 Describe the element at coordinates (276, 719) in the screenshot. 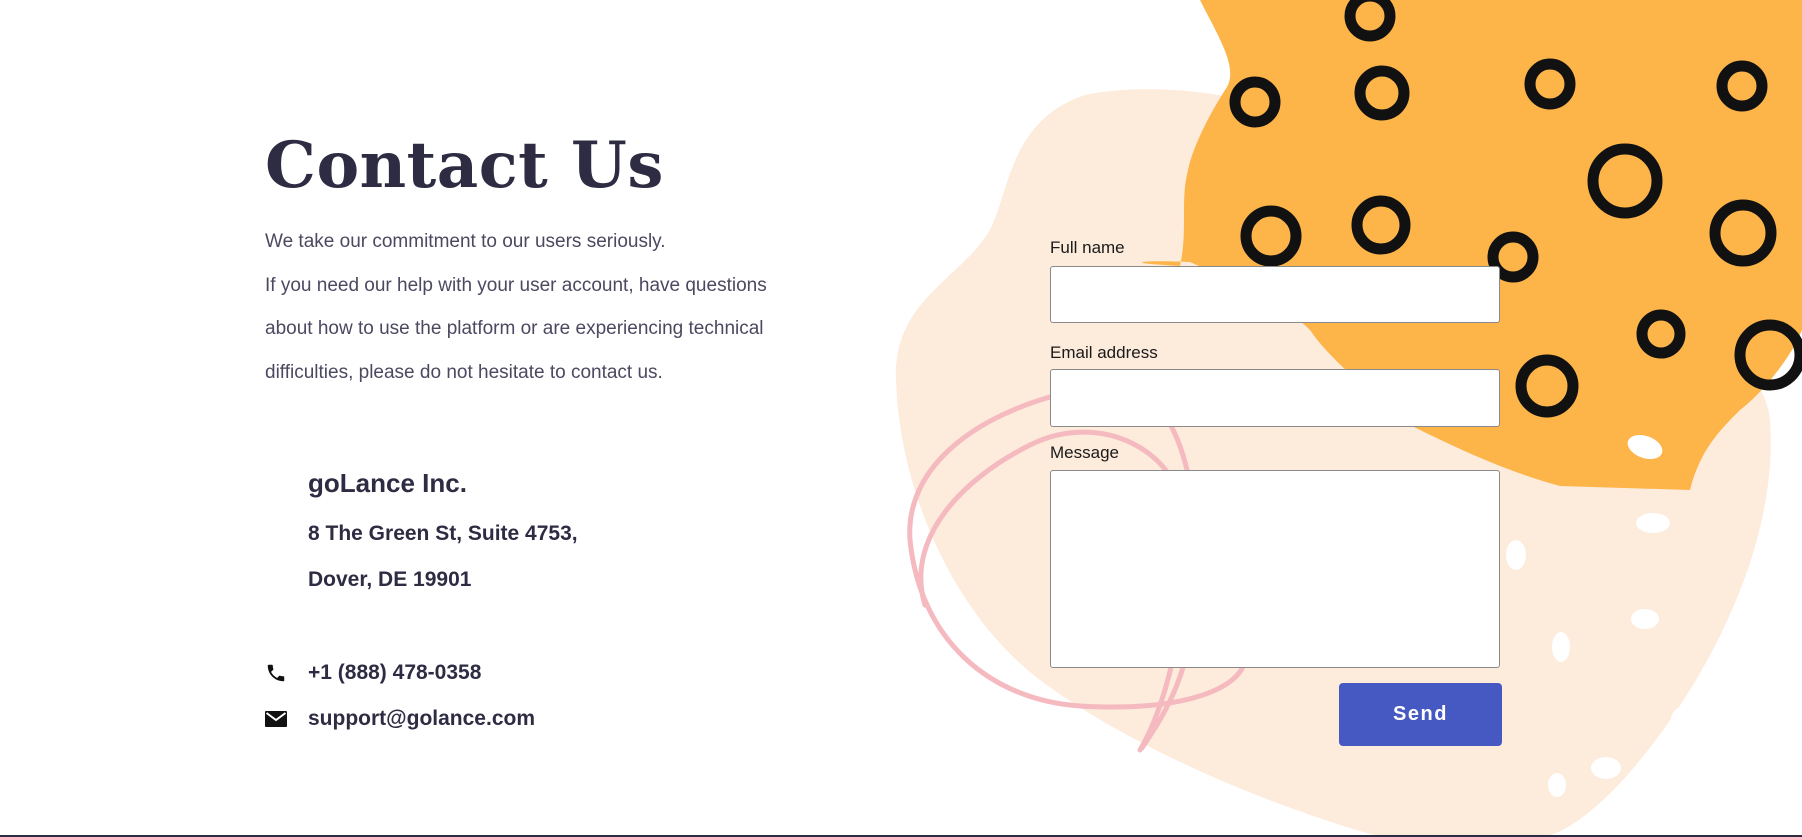

I see `envelope-icon` at that location.